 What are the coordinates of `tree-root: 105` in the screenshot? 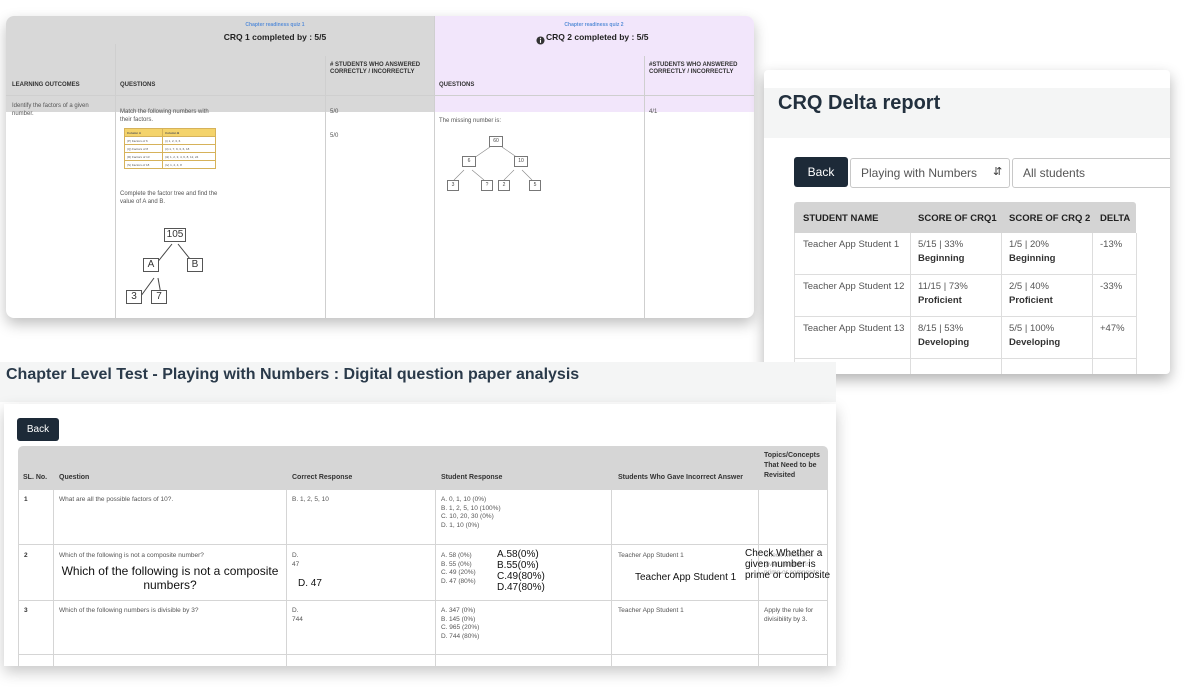 It's located at (175, 235).